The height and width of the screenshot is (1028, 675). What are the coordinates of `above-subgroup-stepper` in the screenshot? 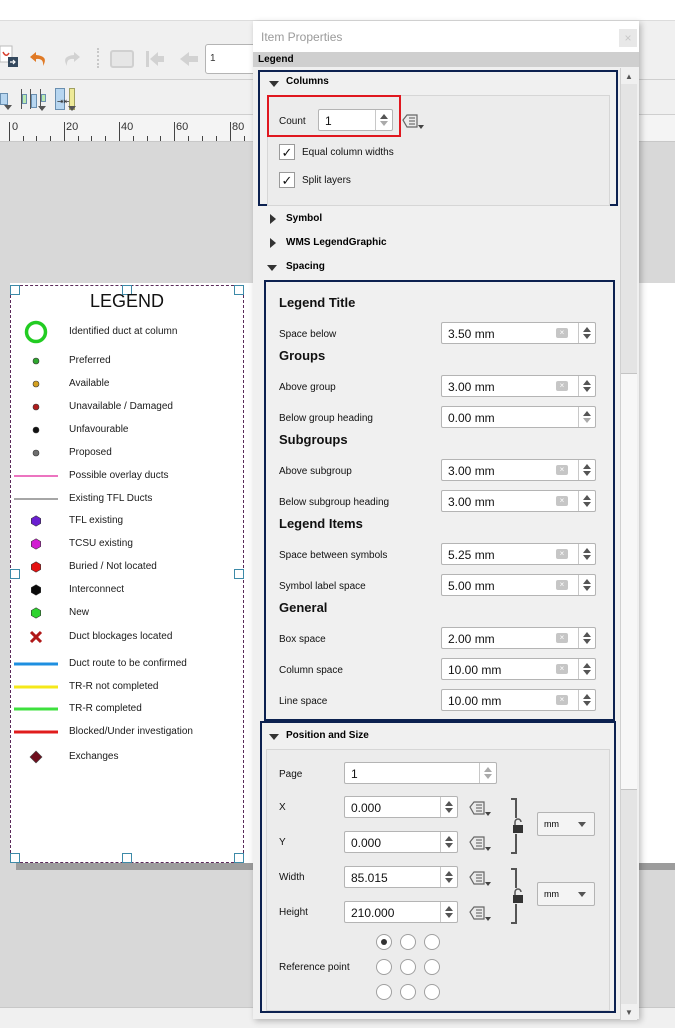 It's located at (586, 470).